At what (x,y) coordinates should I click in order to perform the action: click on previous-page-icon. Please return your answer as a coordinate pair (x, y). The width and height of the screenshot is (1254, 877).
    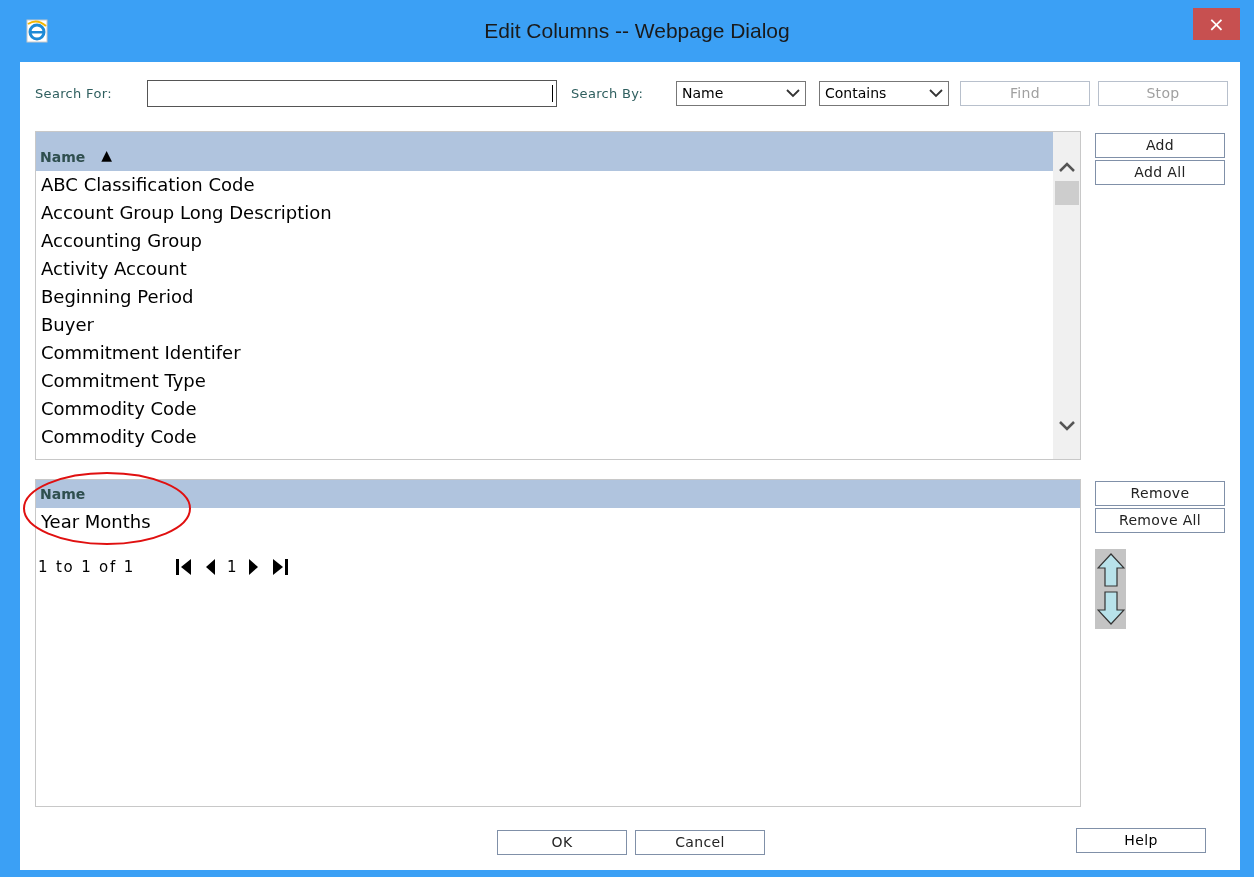
    Looking at the image, I should click on (210, 567).